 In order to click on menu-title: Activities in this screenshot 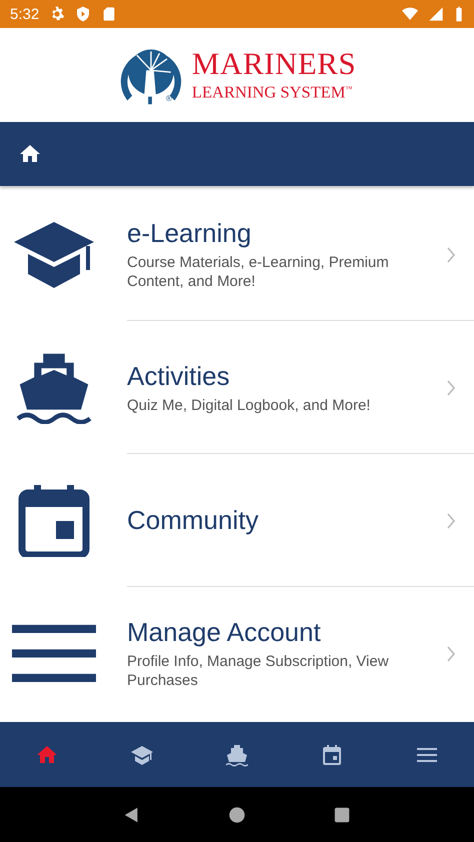, I will do `click(179, 376)`.